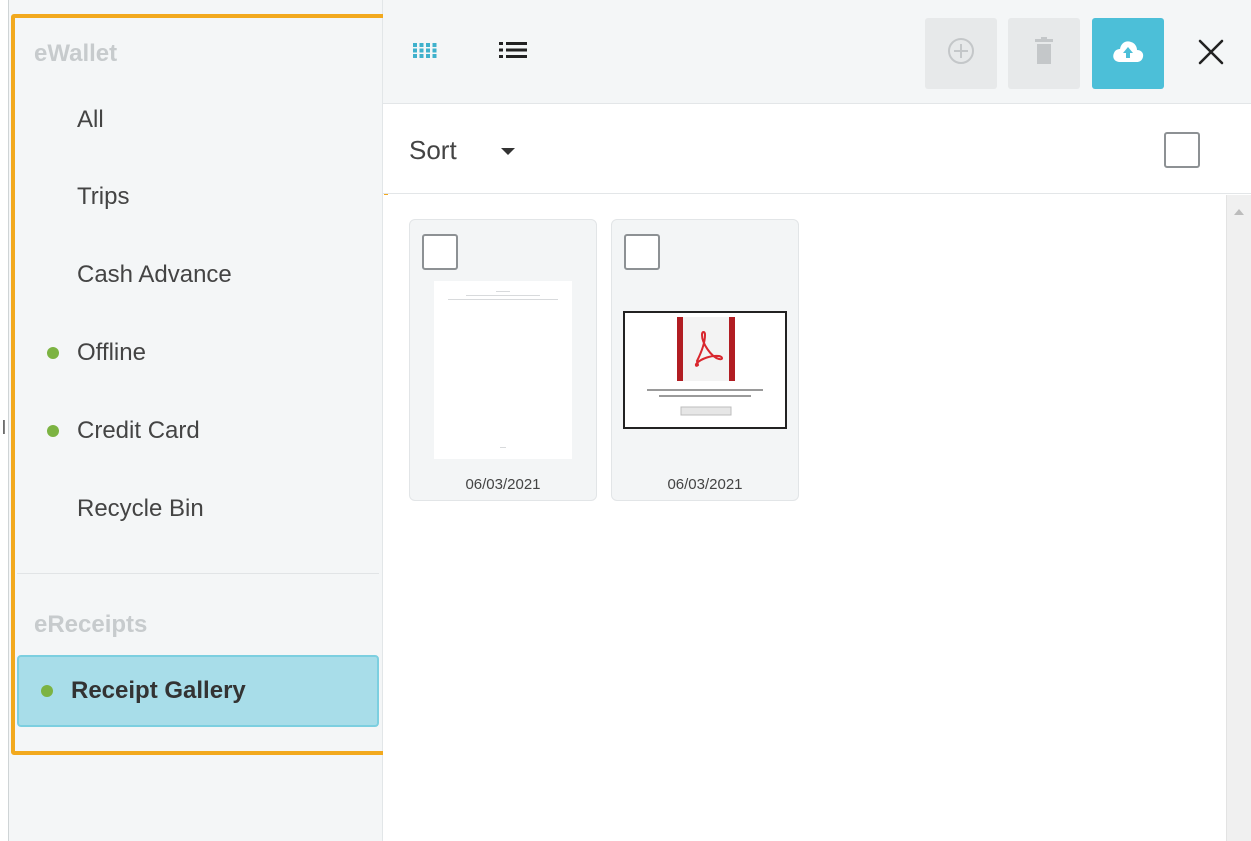 Image resolution: width=1251 pixels, height=841 pixels. Describe the element at coordinates (508, 151) in the screenshot. I see `chevron-down-icon` at that location.